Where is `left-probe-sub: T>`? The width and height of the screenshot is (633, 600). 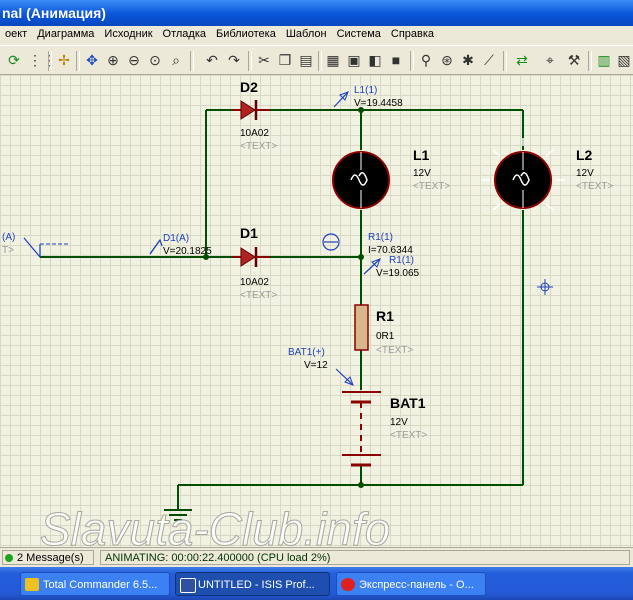
left-probe-sub: T> is located at coordinates (8, 250).